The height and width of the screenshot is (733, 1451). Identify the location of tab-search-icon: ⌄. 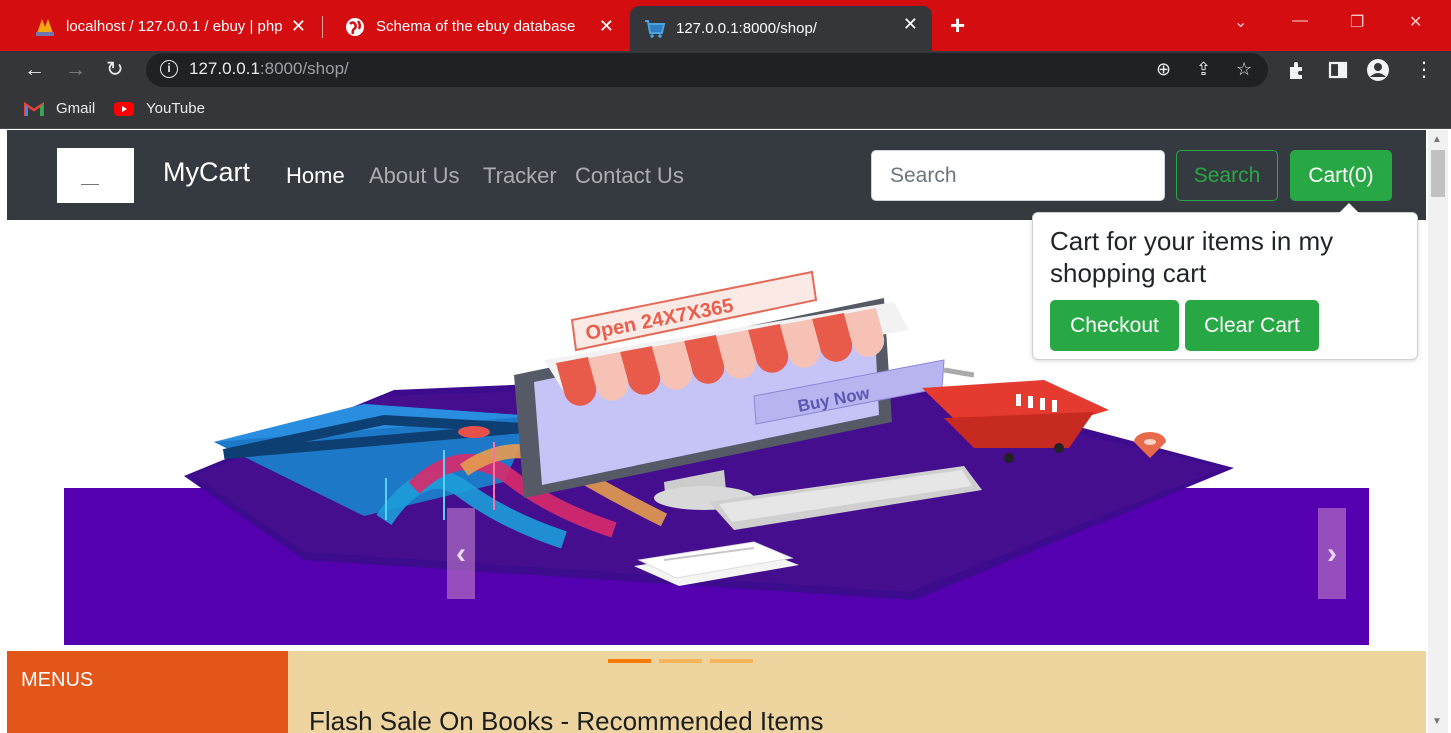
(1240, 22).